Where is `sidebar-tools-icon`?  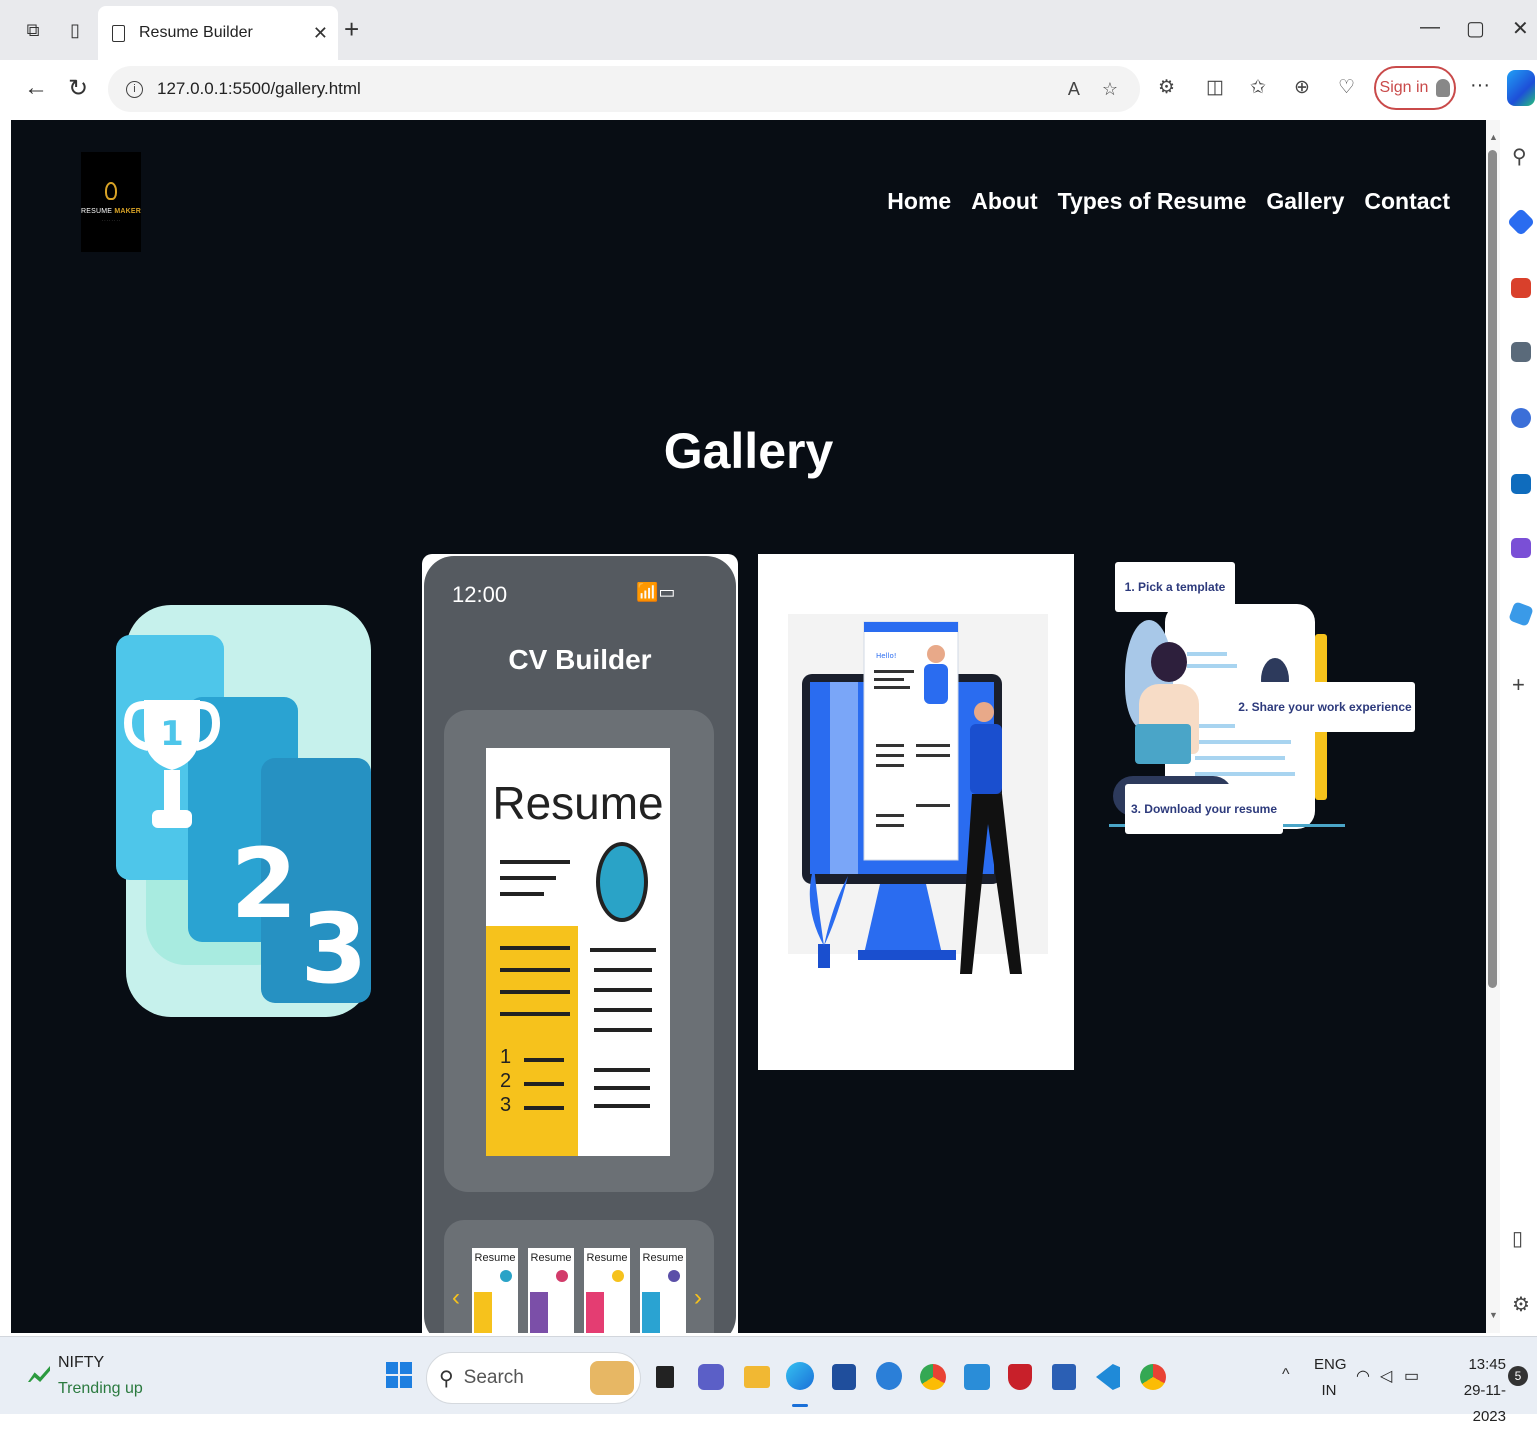 sidebar-tools-icon is located at coordinates (1521, 288).